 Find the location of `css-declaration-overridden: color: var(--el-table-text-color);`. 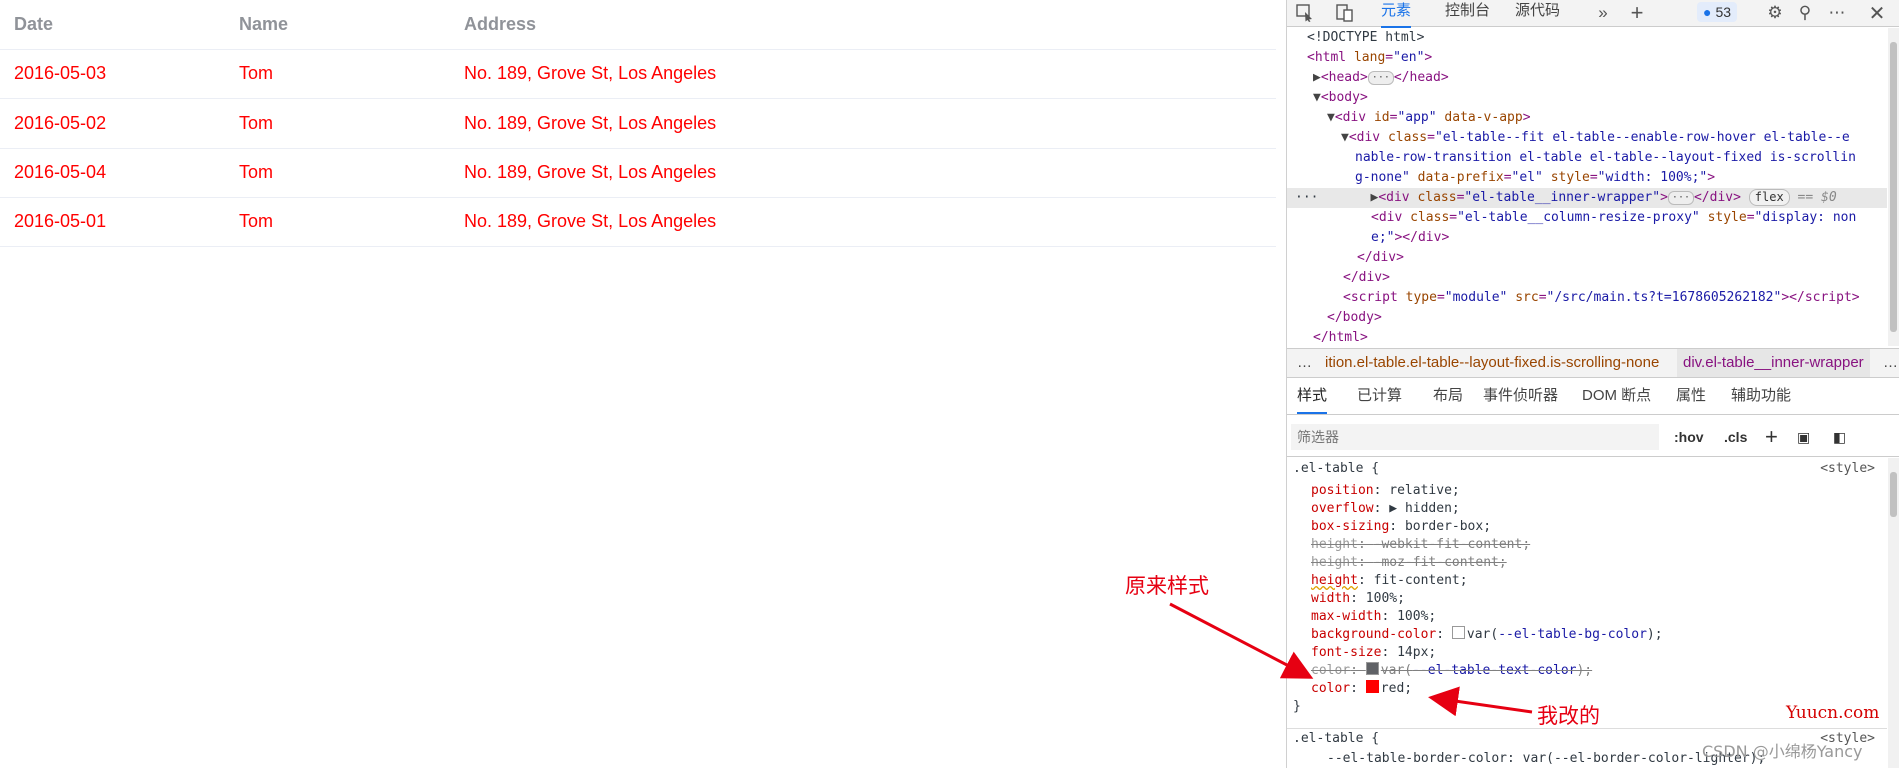

css-declaration-overridden: color: var(--el-table-text-color); is located at coordinates (1587, 671).